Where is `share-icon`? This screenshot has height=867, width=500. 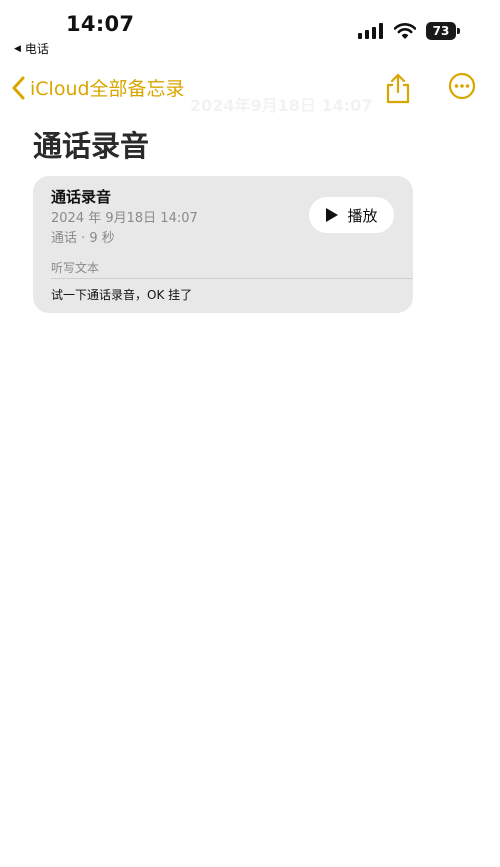 share-icon is located at coordinates (398, 88).